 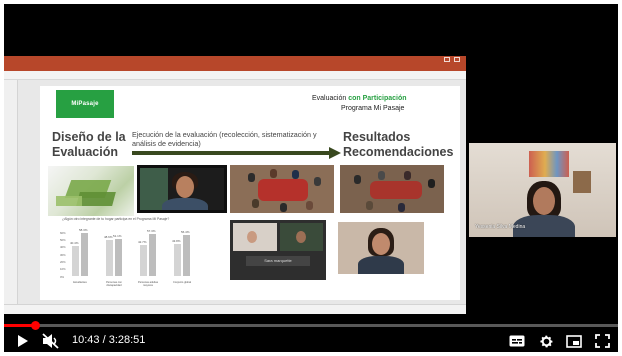 I want to click on time-display: 10:43 / 3:28:51, so click(x=109, y=340).